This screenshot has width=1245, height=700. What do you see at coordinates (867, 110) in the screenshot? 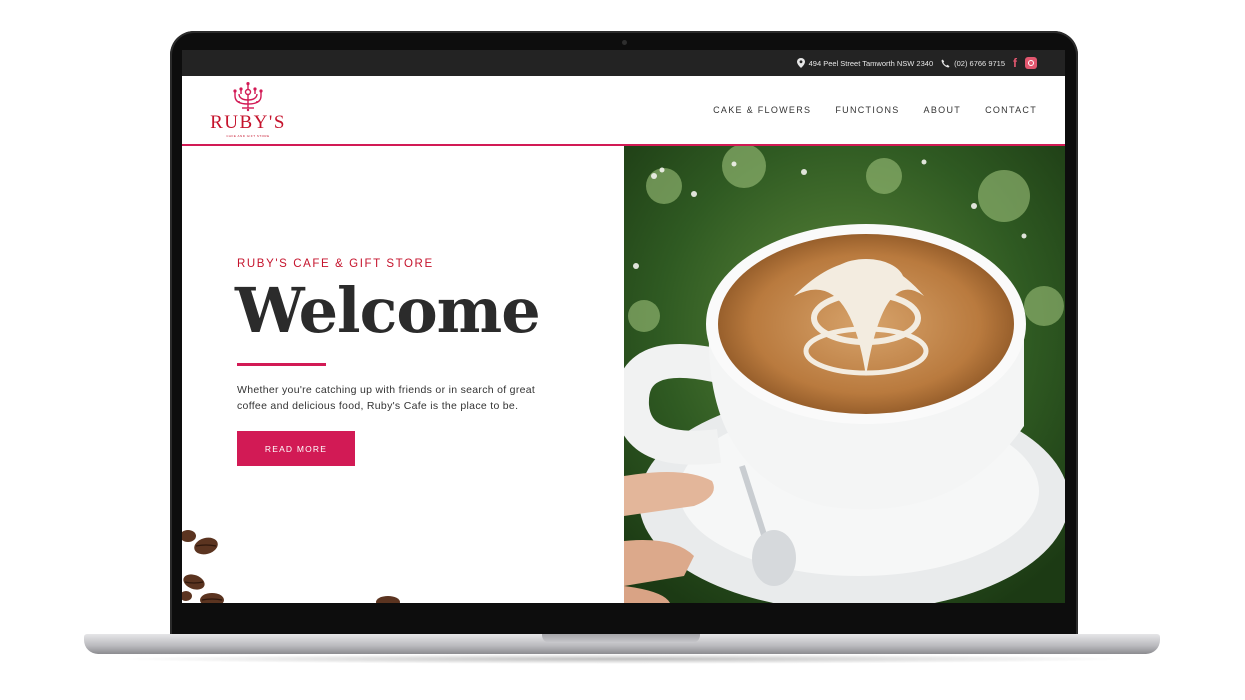
I see `nav-item-functions: FUNCTIONS` at bounding box center [867, 110].